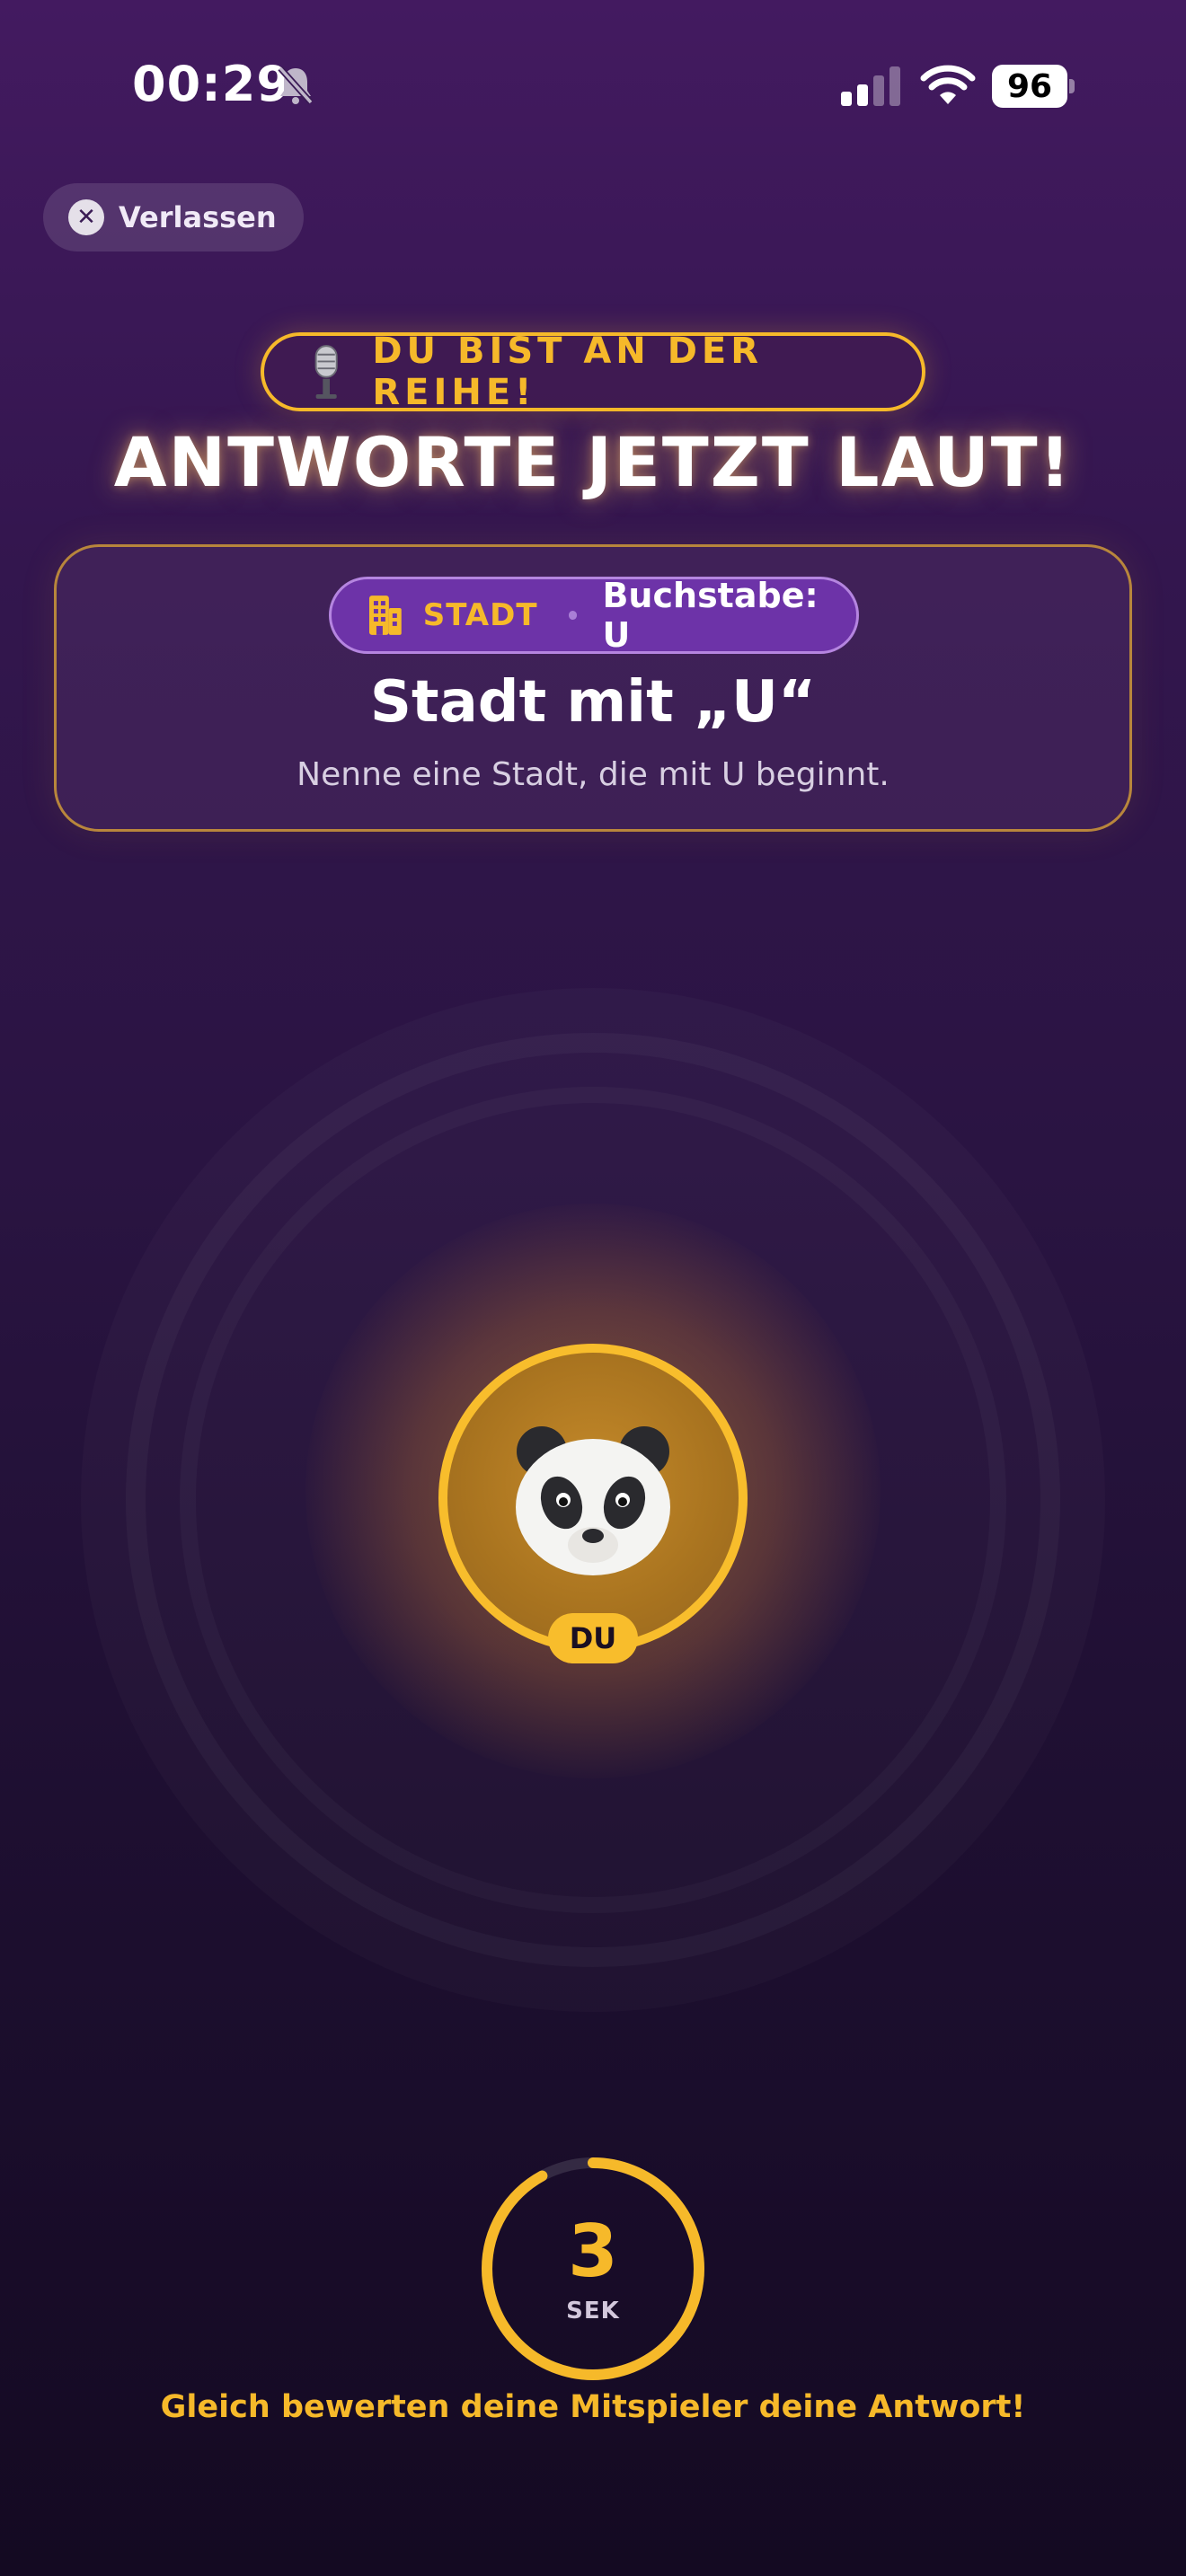  I want to click on panda-icon, so click(593, 1500).